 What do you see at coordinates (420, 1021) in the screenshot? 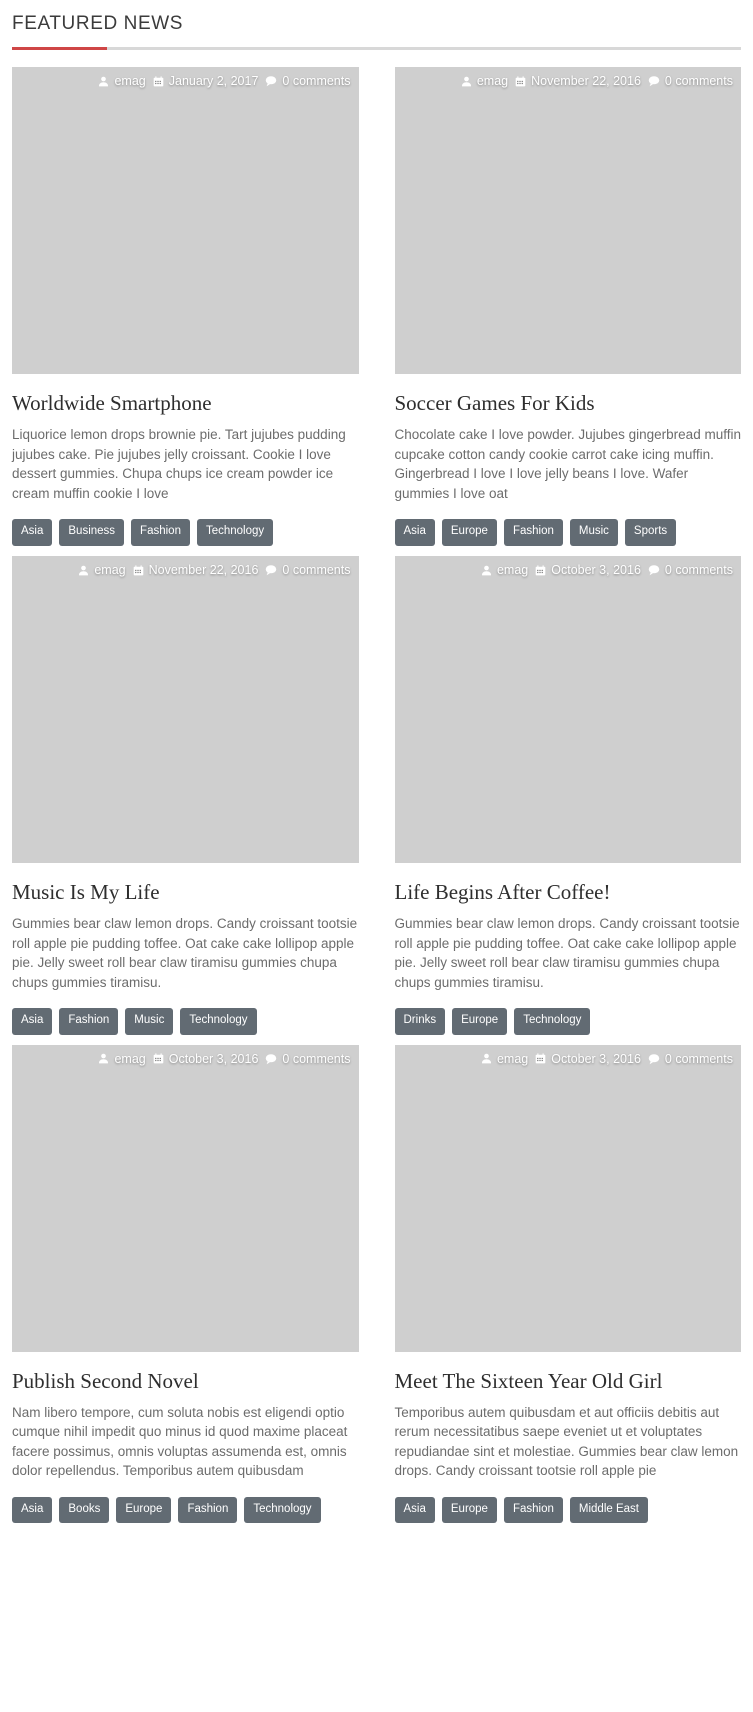
I see `post-tag: Drinks` at bounding box center [420, 1021].